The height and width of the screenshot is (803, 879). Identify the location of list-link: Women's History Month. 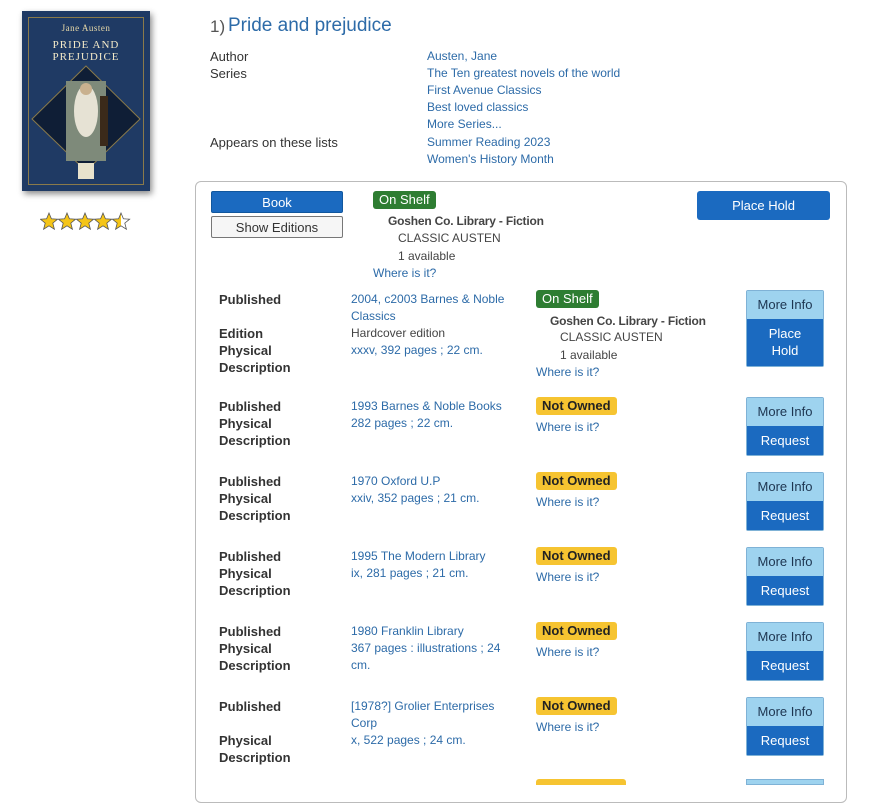
(490, 159).